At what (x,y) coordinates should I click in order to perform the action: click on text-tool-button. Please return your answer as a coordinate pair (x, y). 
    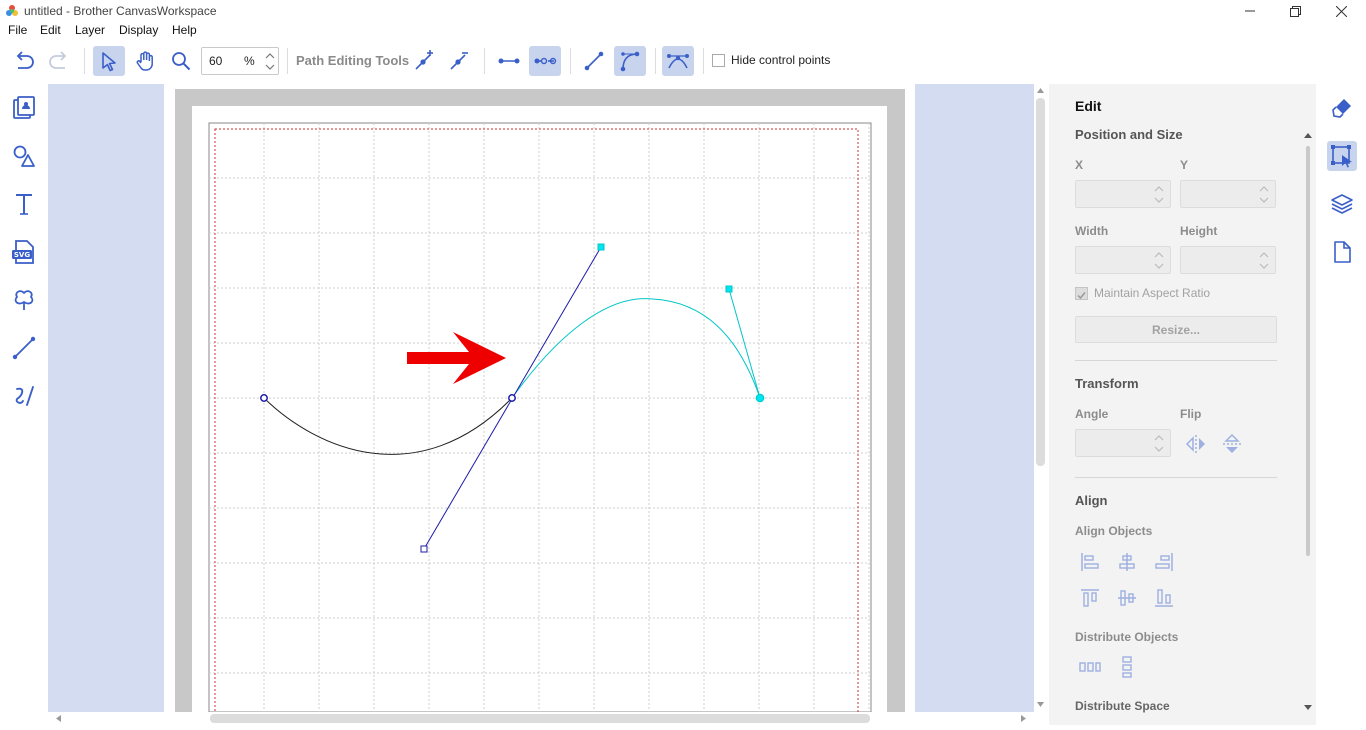
    Looking at the image, I should click on (24, 204).